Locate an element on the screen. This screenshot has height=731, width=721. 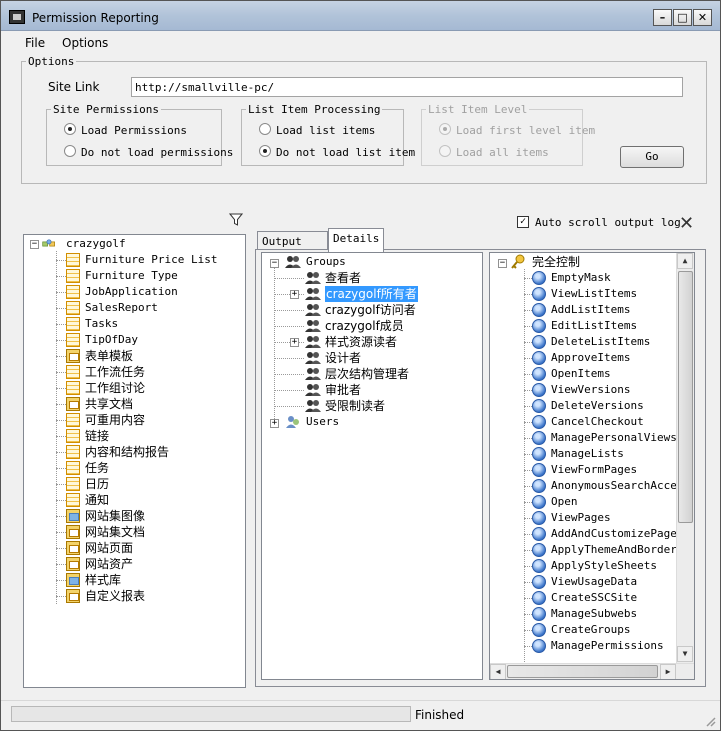
no-load-list-items-radio is located at coordinates (265, 151).